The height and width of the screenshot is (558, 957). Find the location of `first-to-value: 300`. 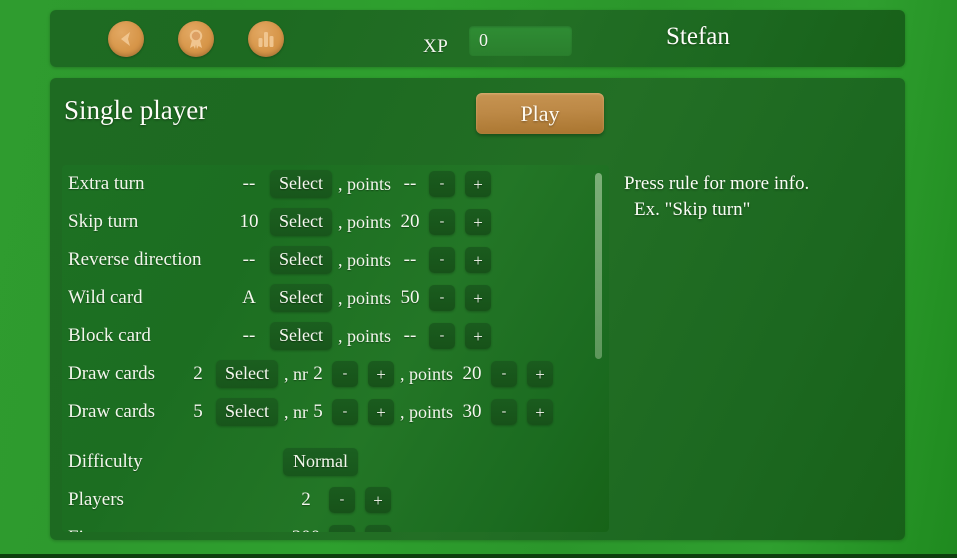

first-to-value: 300 is located at coordinates (306, 529).